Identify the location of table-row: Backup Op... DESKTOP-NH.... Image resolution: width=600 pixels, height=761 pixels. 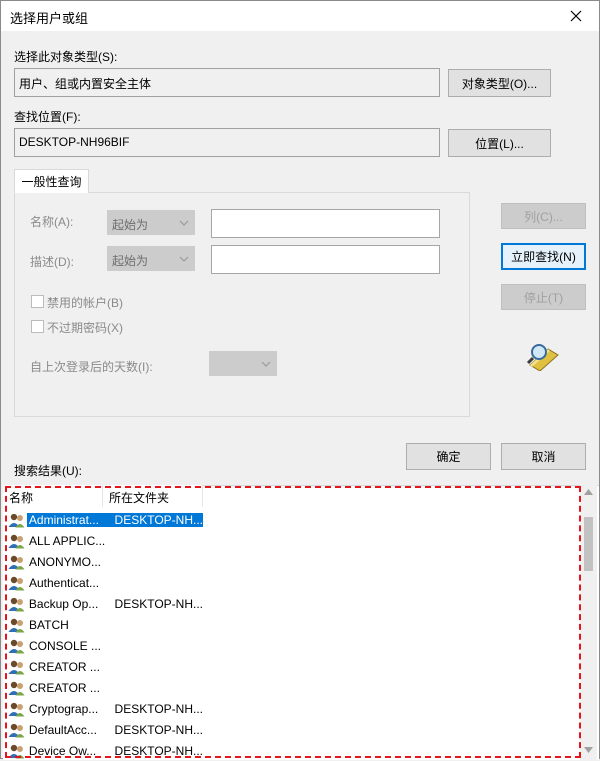
(103, 603).